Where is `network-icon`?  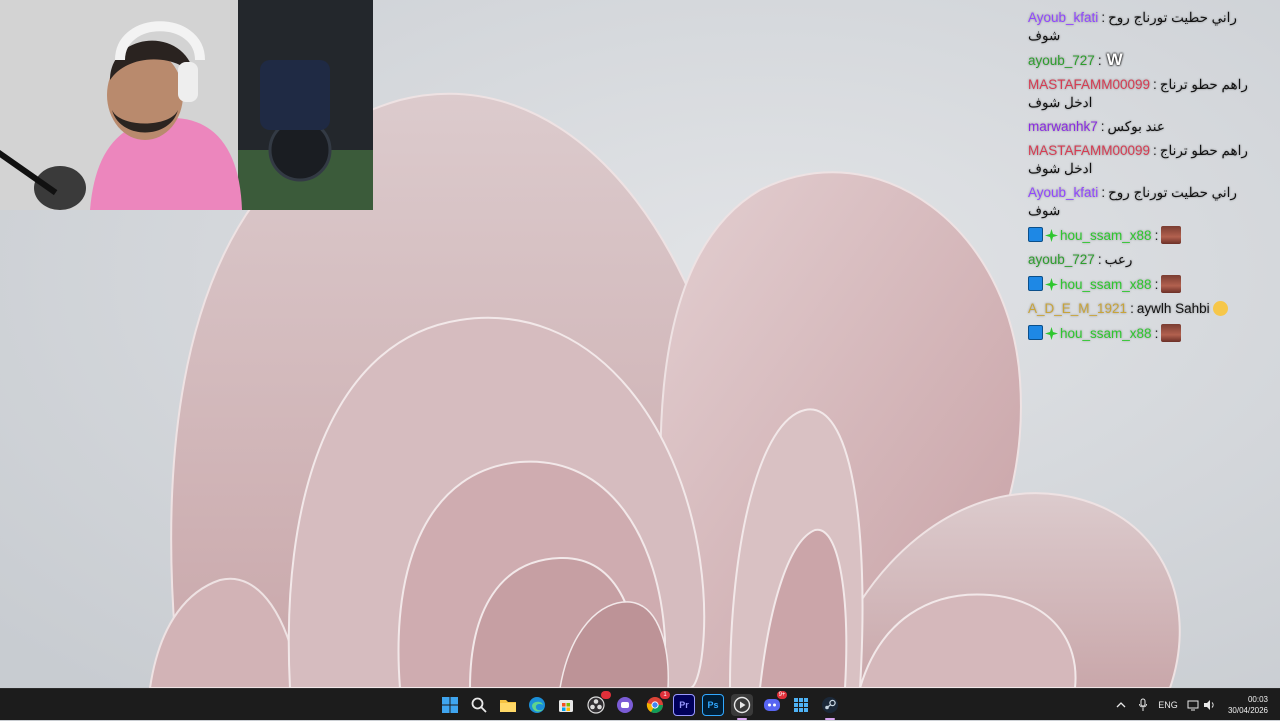
network-icon is located at coordinates (1193, 705).